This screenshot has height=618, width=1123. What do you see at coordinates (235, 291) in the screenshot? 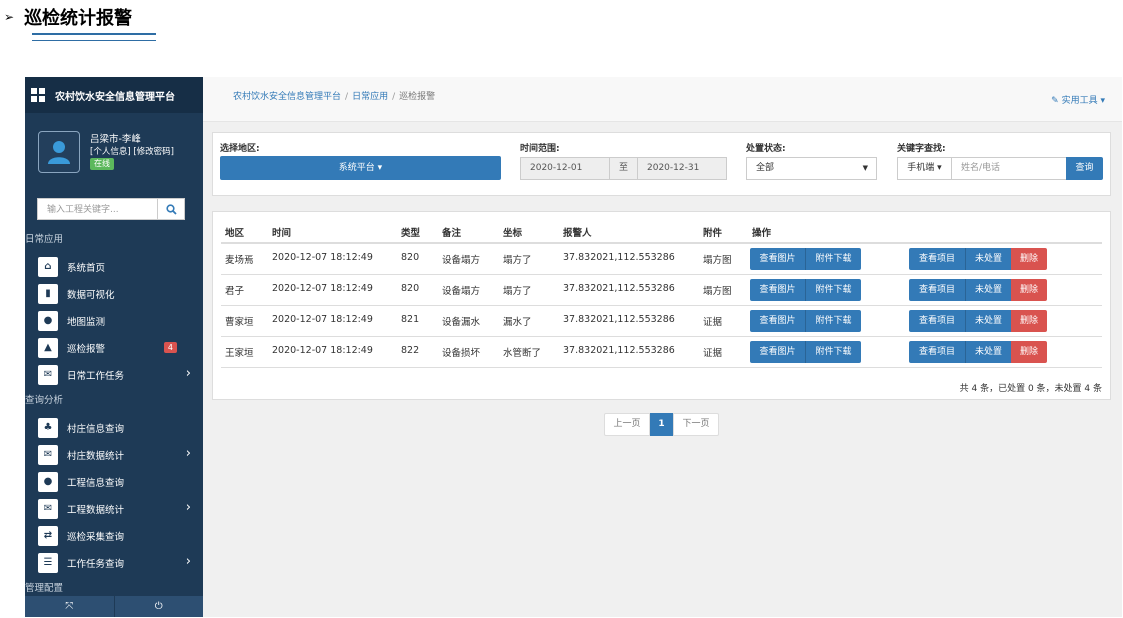
I see `cell-region: 君子` at bounding box center [235, 291].